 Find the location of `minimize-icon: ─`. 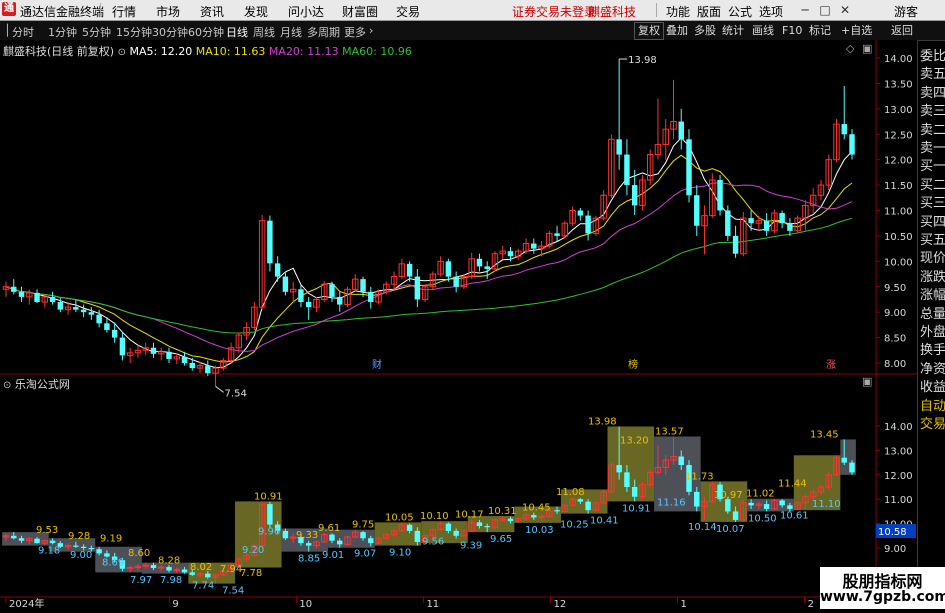

minimize-icon: ─ is located at coordinates (805, 10).